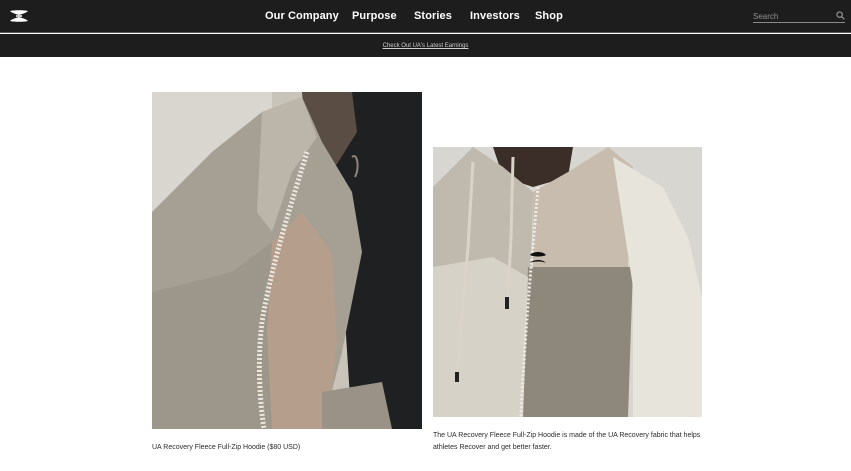  I want to click on earnings-link: Check Out UA's Latest Earnings, so click(426, 46).